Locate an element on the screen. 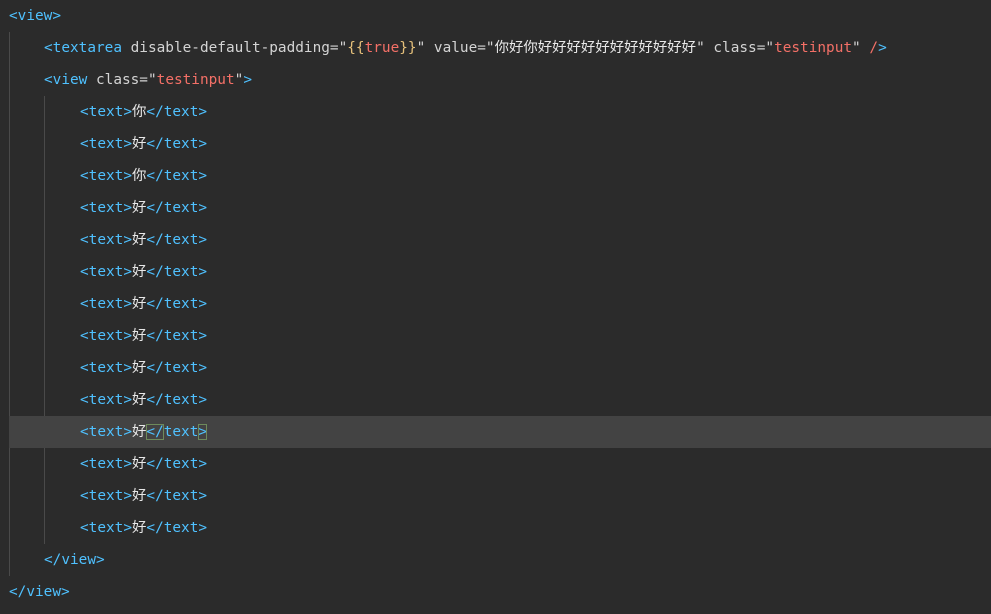 This screenshot has width=991, height=614. text-content: 你 is located at coordinates (139, 176).